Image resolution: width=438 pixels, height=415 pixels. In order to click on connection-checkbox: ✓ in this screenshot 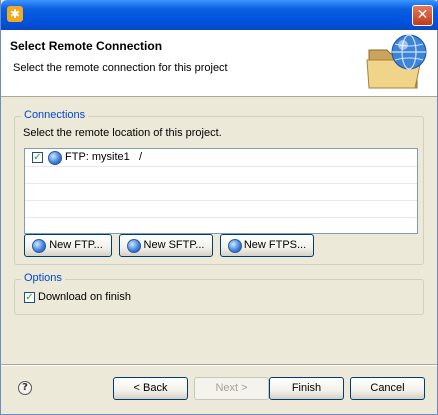, I will do `click(37, 157)`.